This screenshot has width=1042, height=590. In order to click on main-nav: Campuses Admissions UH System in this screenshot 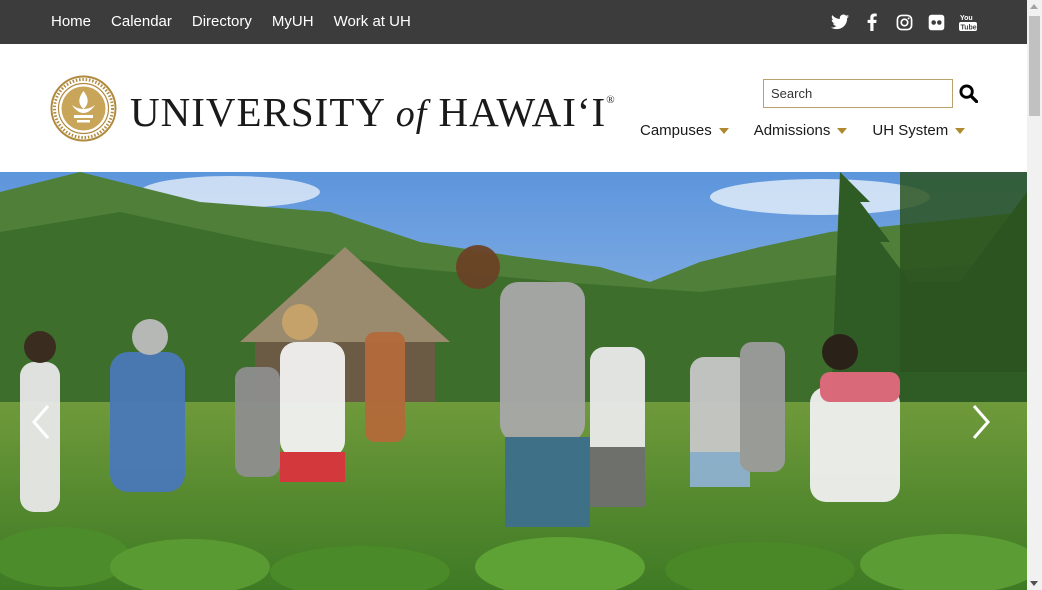, I will do `click(803, 130)`.